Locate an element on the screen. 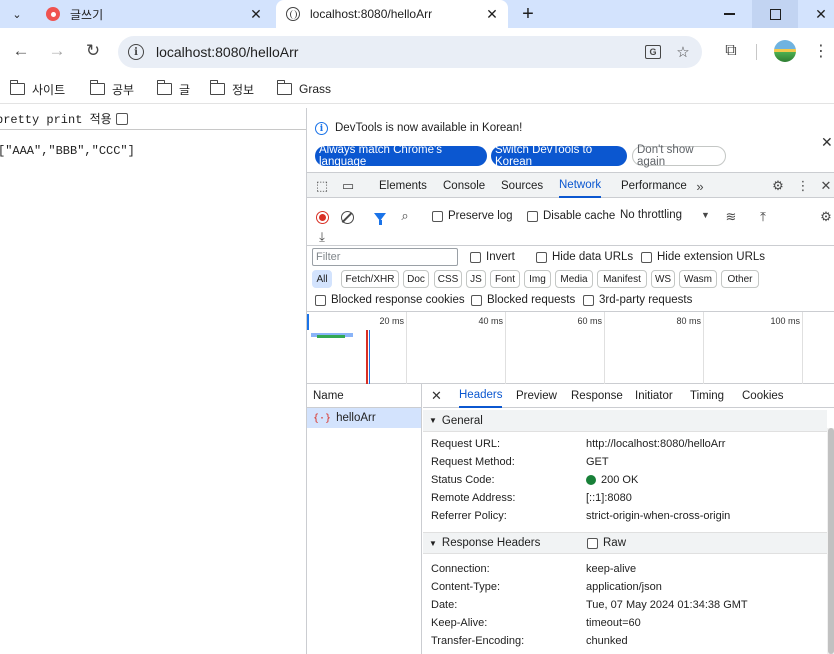 The height and width of the screenshot is (654, 834). extensions-button: ⧉ is located at coordinates (731, 51).